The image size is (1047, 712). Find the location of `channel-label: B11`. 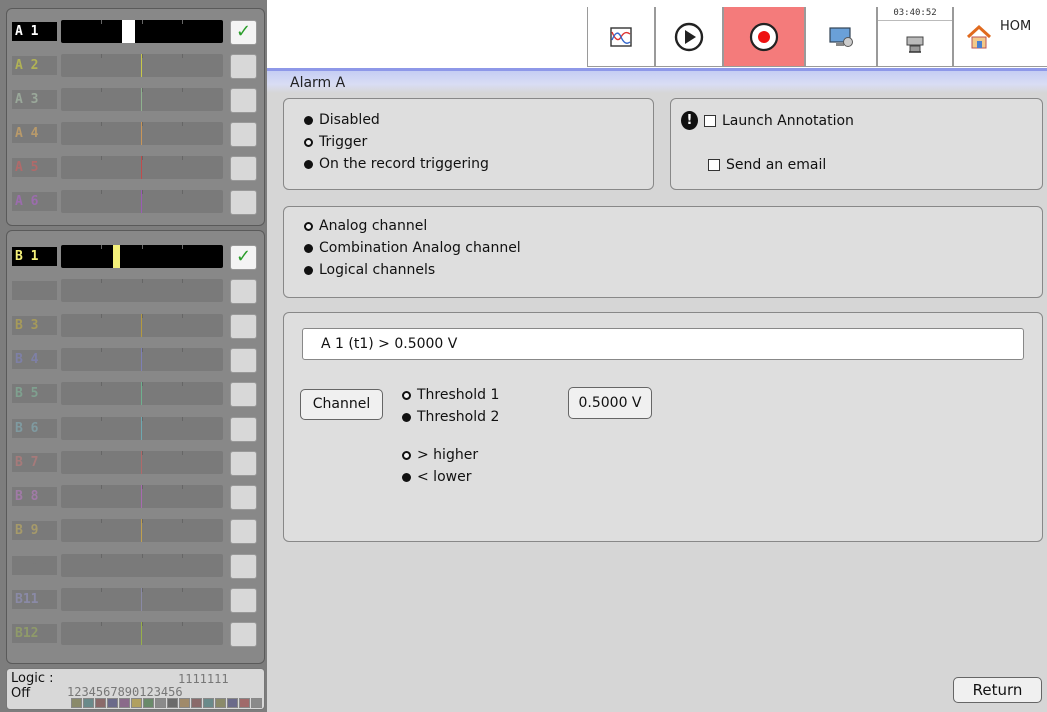

channel-label: B11 is located at coordinates (34, 599).